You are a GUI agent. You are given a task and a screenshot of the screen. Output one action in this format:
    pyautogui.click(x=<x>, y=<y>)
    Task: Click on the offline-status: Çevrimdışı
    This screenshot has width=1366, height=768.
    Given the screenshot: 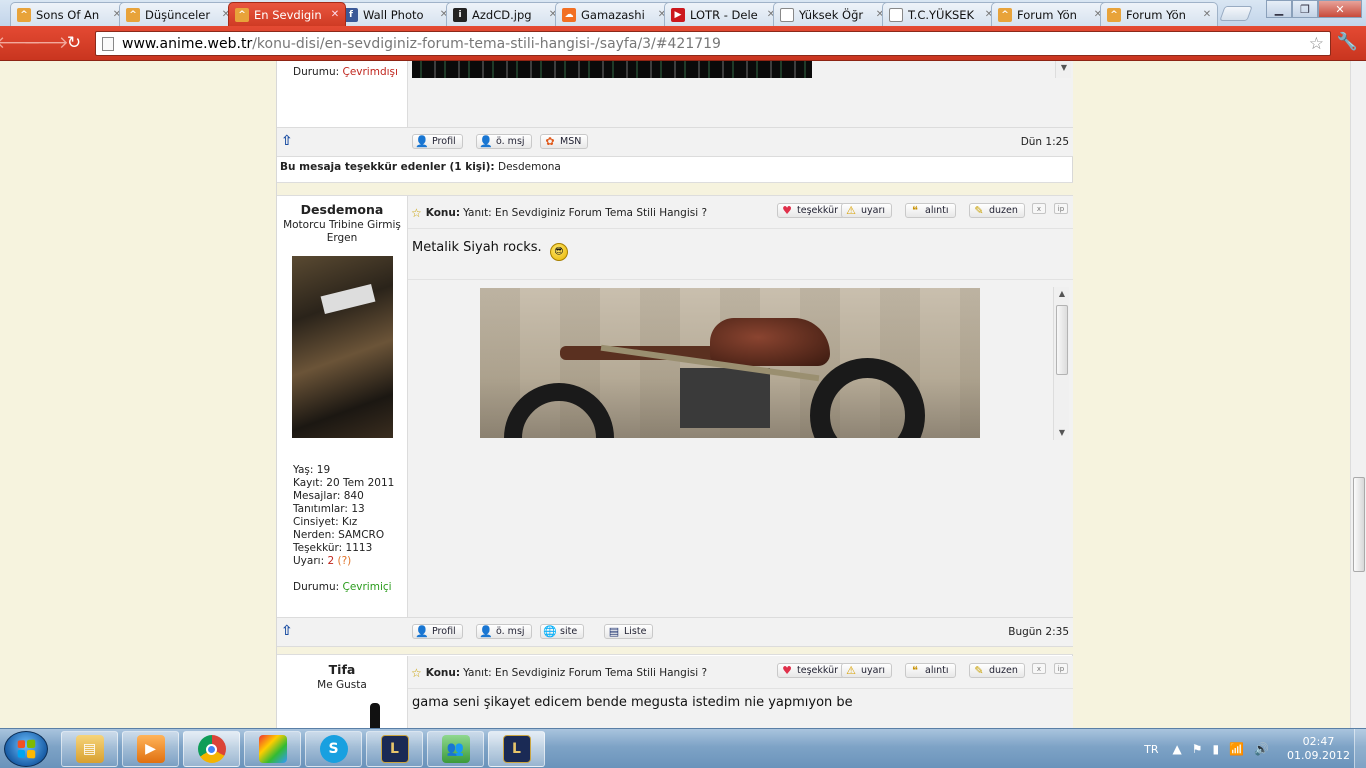 What is the action you would take?
    pyautogui.click(x=370, y=72)
    